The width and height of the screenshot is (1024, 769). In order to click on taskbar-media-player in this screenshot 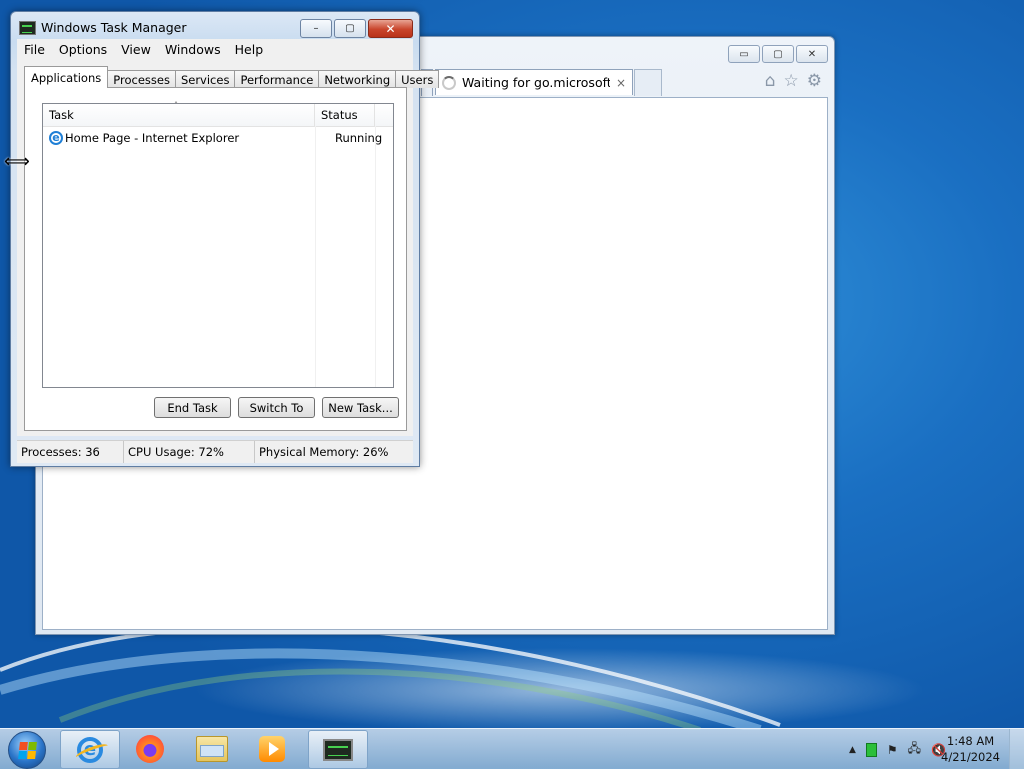, I will do `click(272, 748)`.